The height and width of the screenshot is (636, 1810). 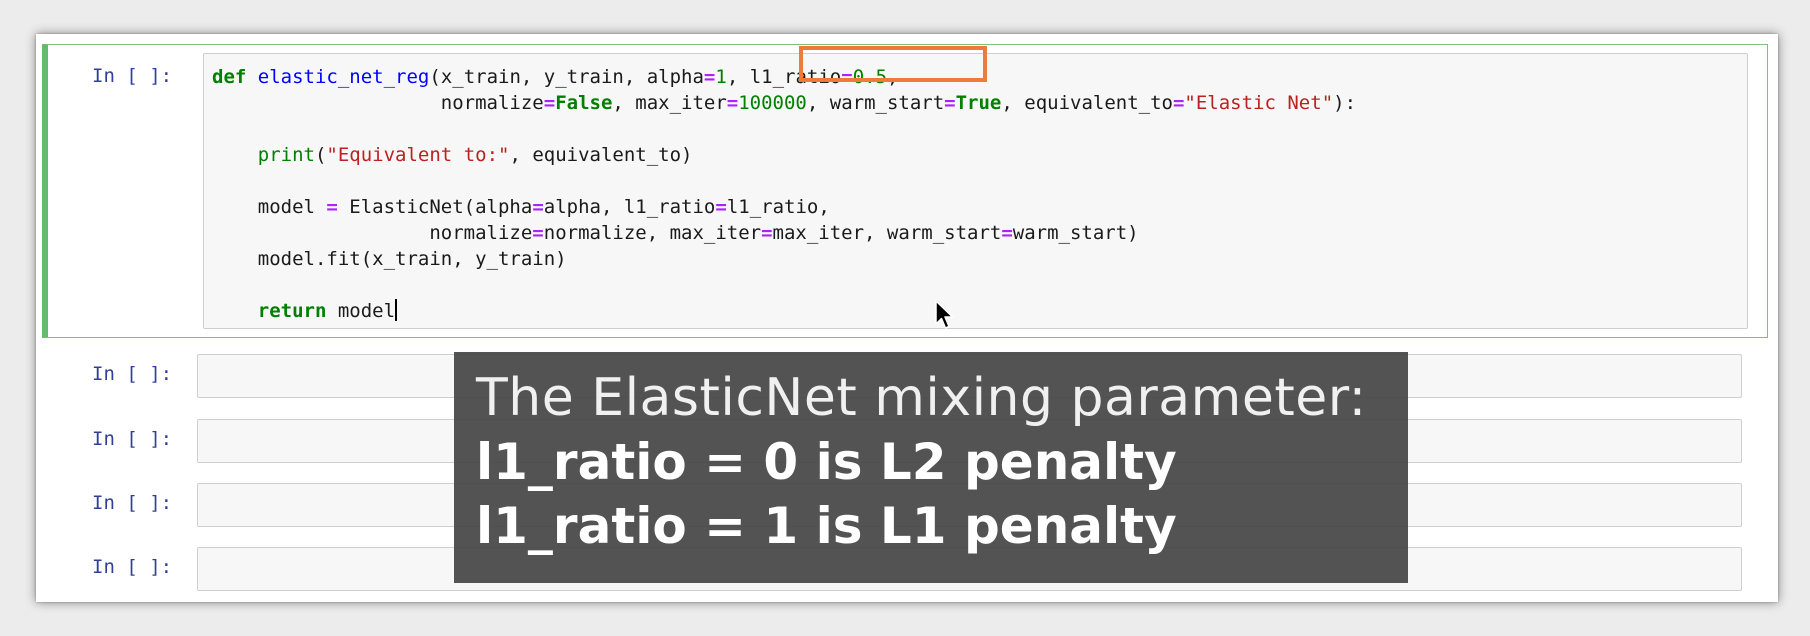 I want to click on true-keyword: True, so click(x=978, y=103).